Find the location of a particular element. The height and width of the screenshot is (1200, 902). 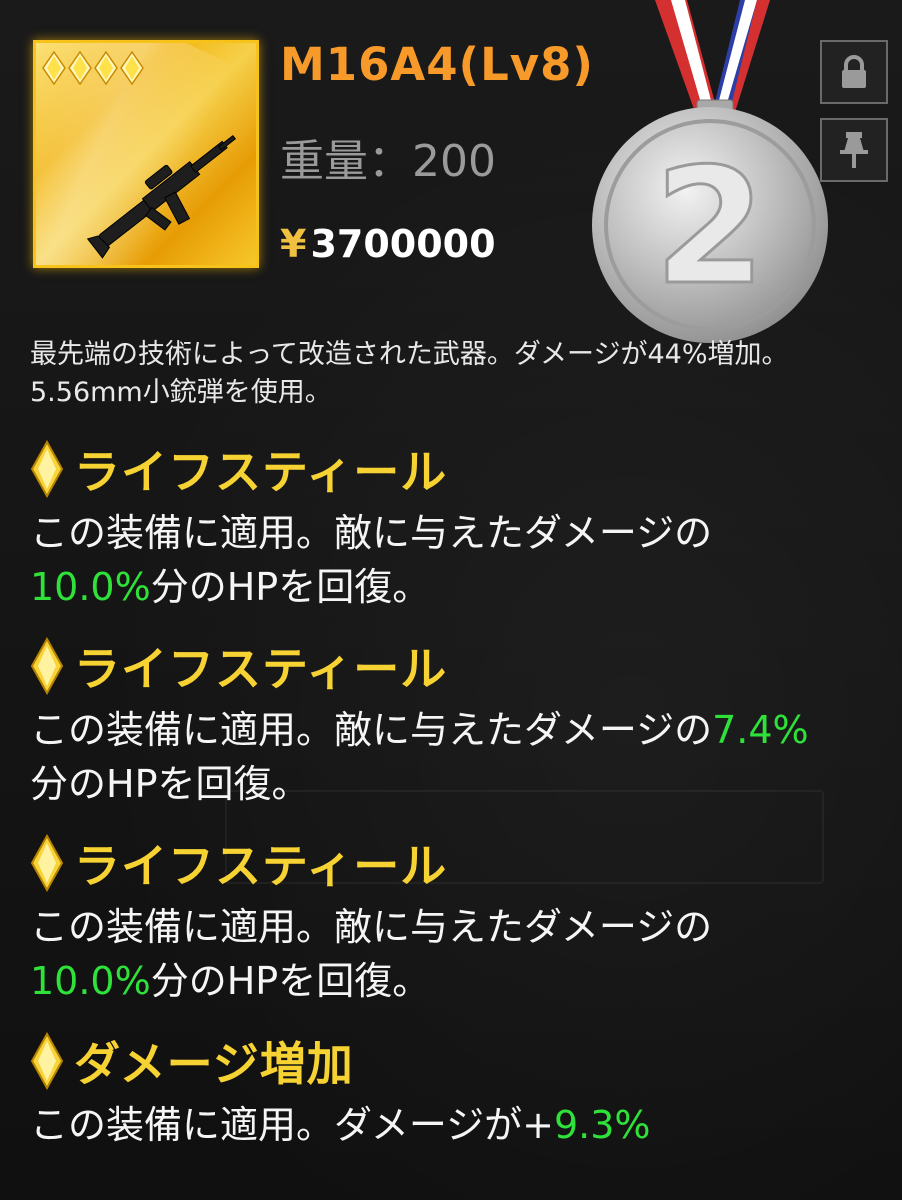

assault-rifle-icon is located at coordinates (161, 196).